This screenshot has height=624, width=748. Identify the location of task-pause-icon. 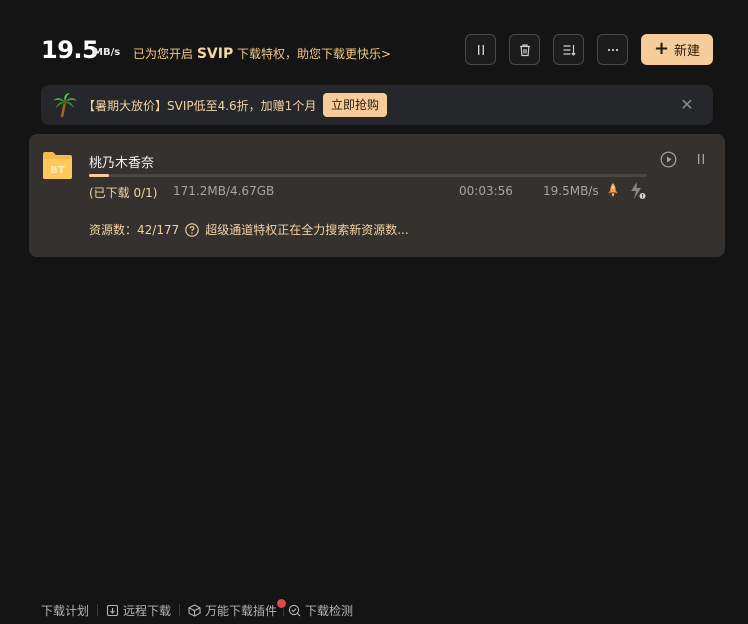
(701, 159).